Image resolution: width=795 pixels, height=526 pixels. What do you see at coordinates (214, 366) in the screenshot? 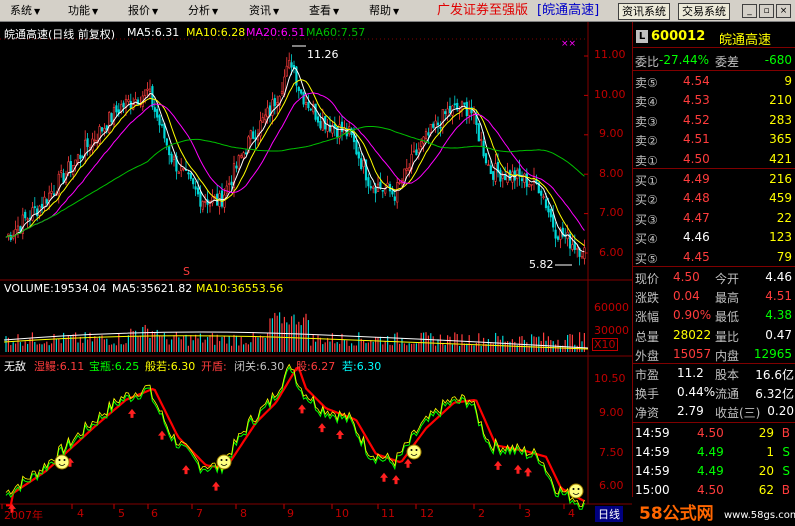
I see `indicator-item-4: 开盾:` at bounding box center [214, 366].